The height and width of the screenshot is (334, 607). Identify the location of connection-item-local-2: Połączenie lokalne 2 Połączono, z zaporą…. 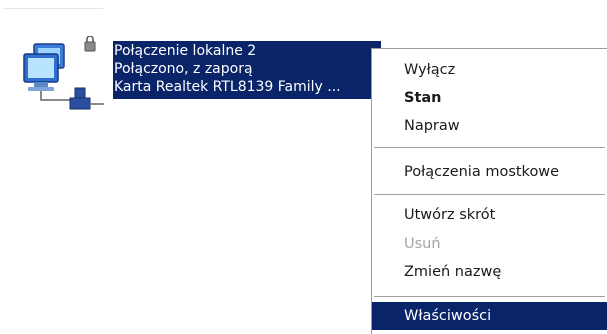
(201, 76).